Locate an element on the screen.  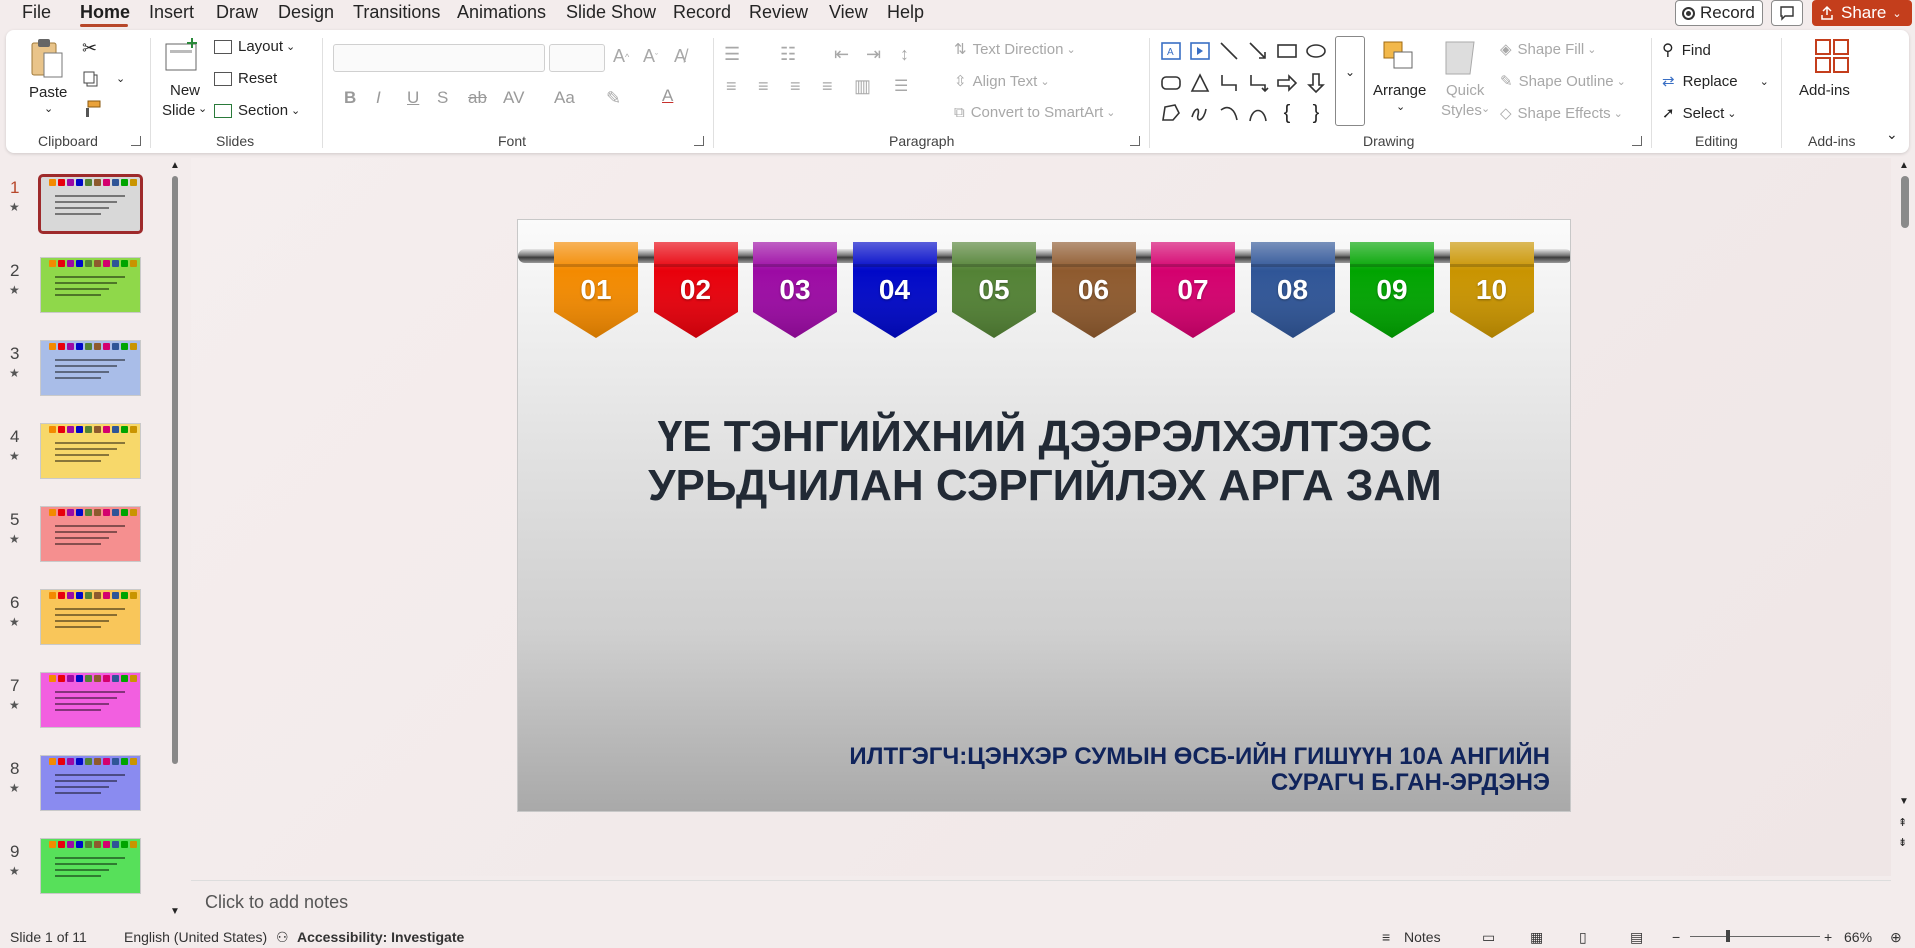
canvas-scrollbar: ▲ ▼ ⇞ ⇟ is located at coordinates (1905, 510).